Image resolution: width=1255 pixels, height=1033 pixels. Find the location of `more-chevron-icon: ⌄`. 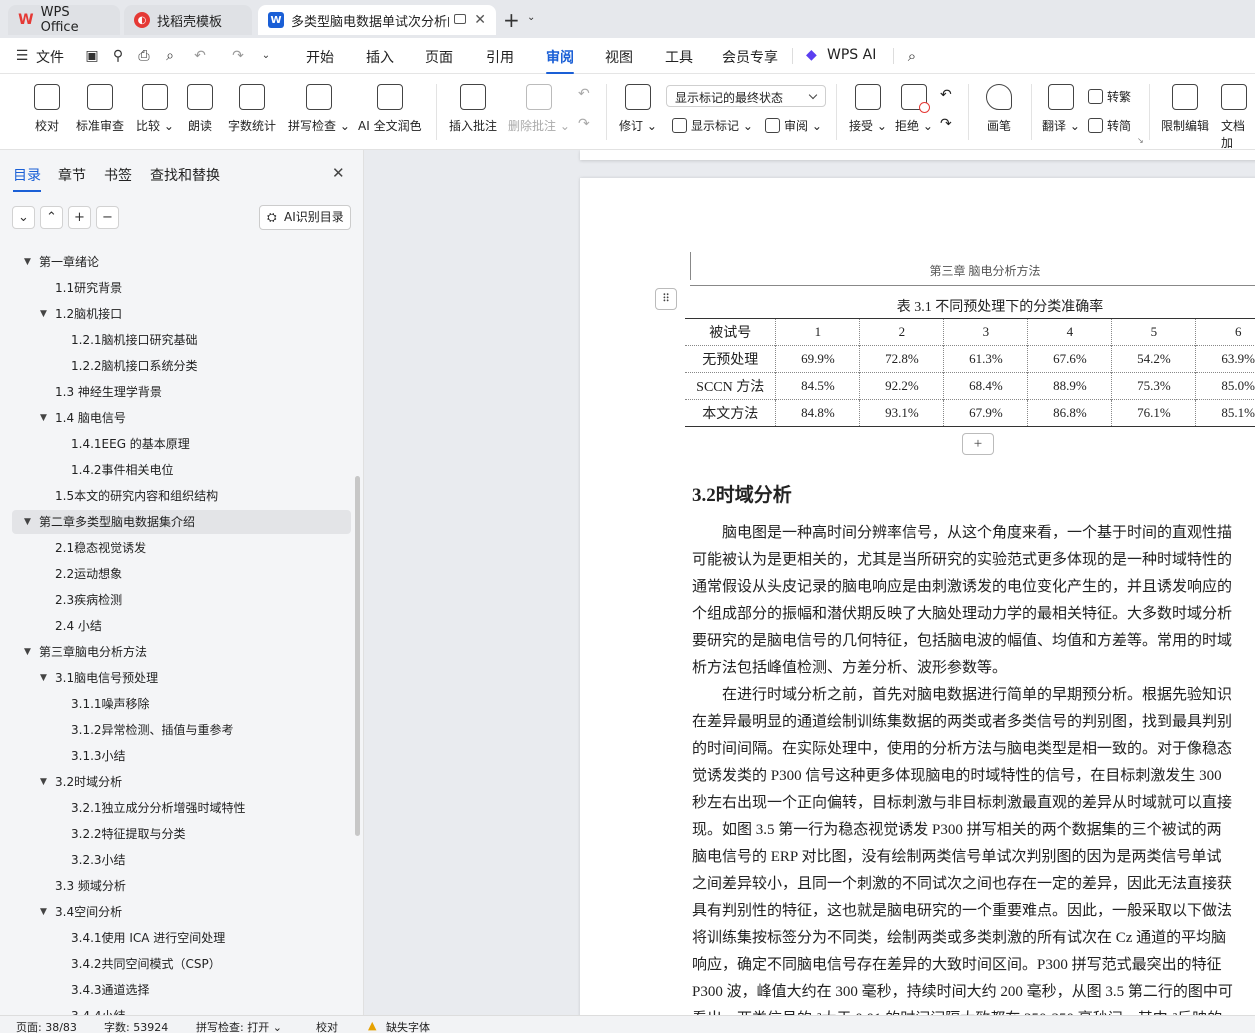

more-chevron-icon: ⌄ is located at coordinates (266, 56).